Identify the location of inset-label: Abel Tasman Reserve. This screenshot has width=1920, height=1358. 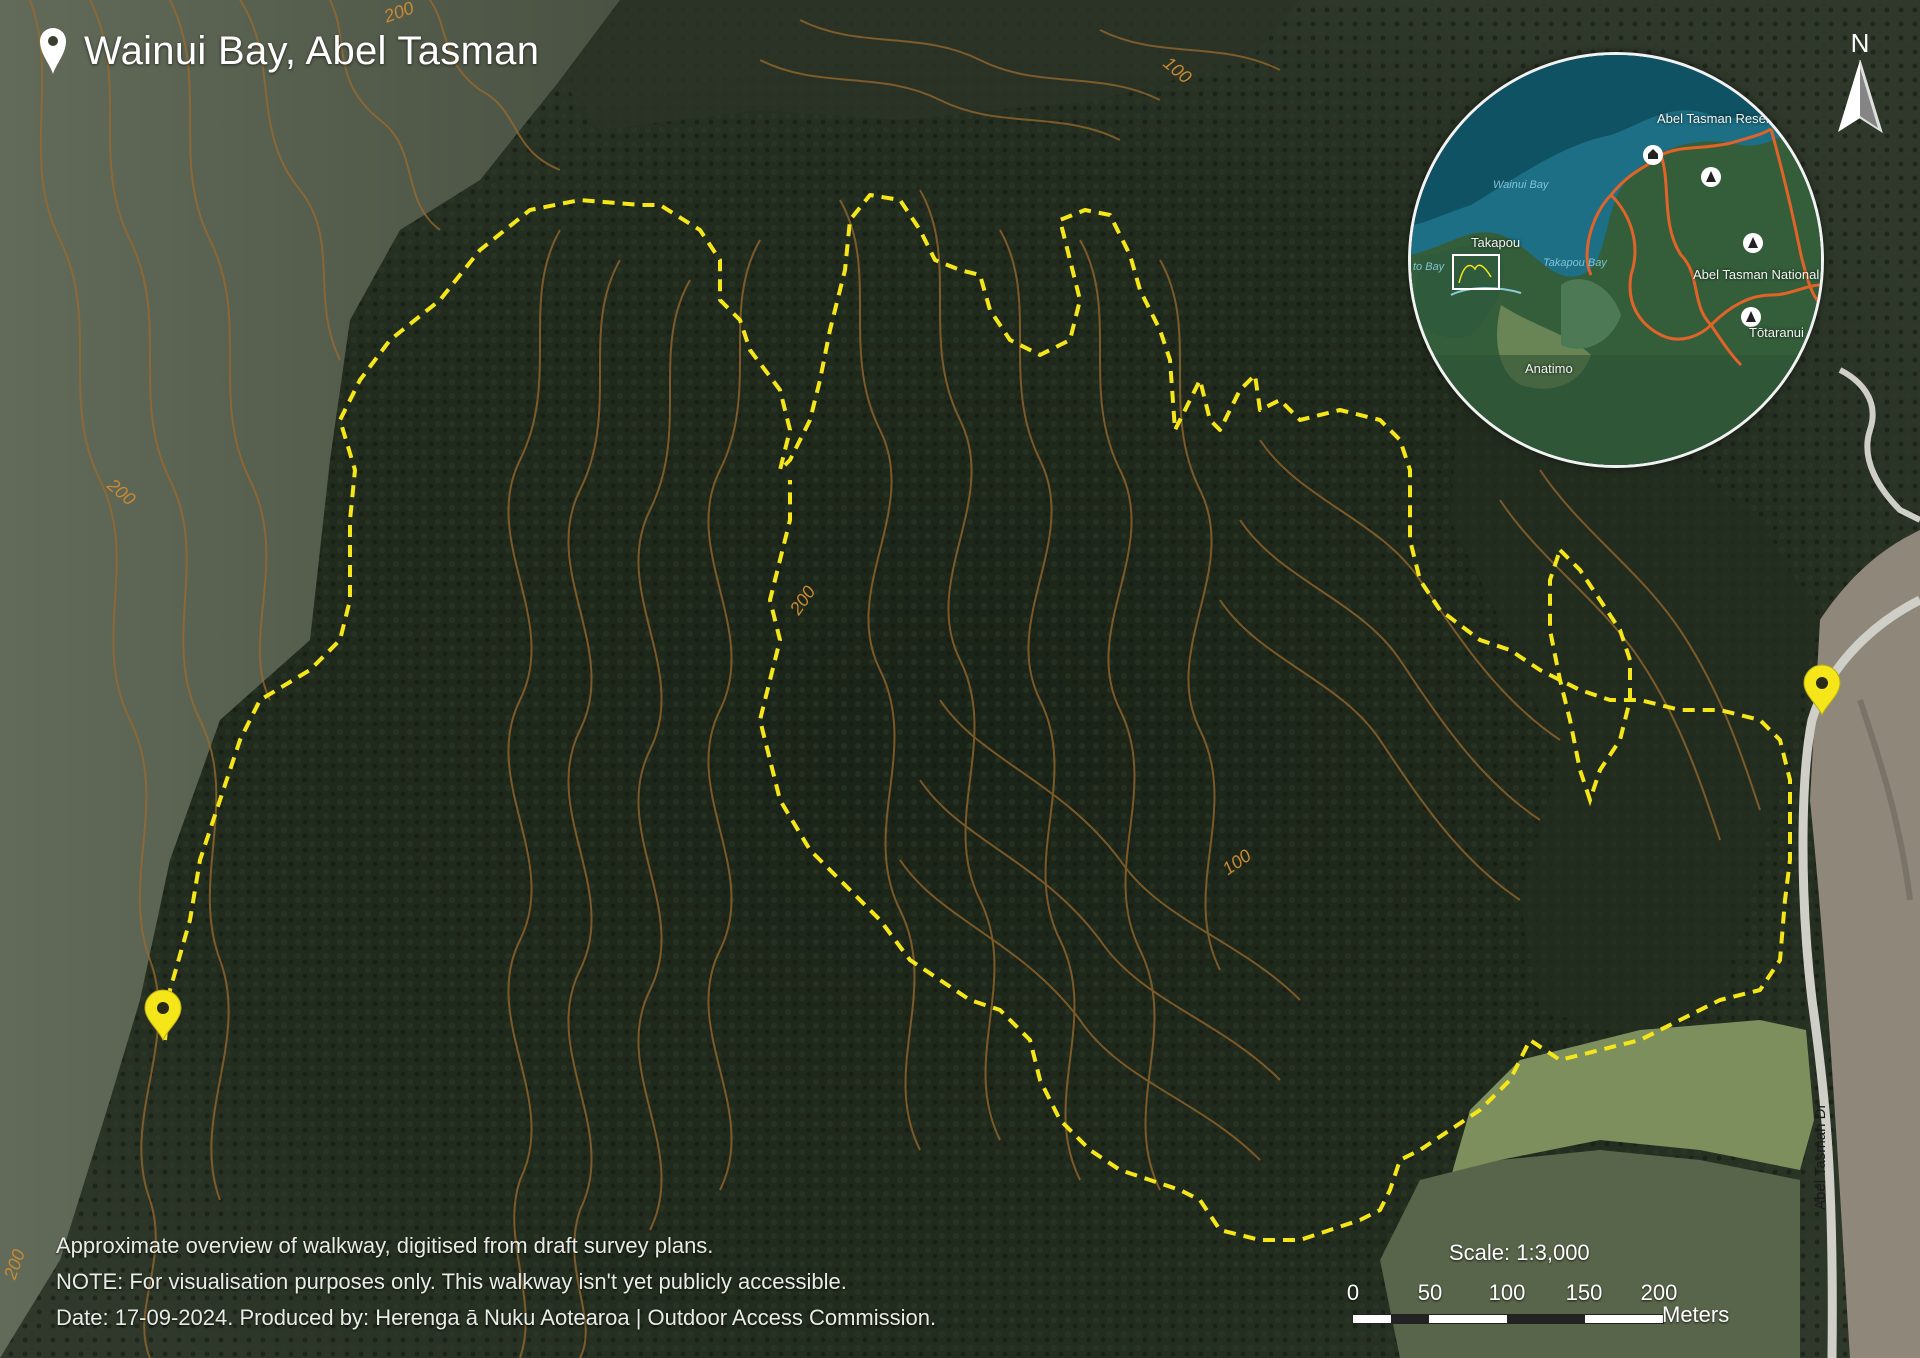
(1720, 118).